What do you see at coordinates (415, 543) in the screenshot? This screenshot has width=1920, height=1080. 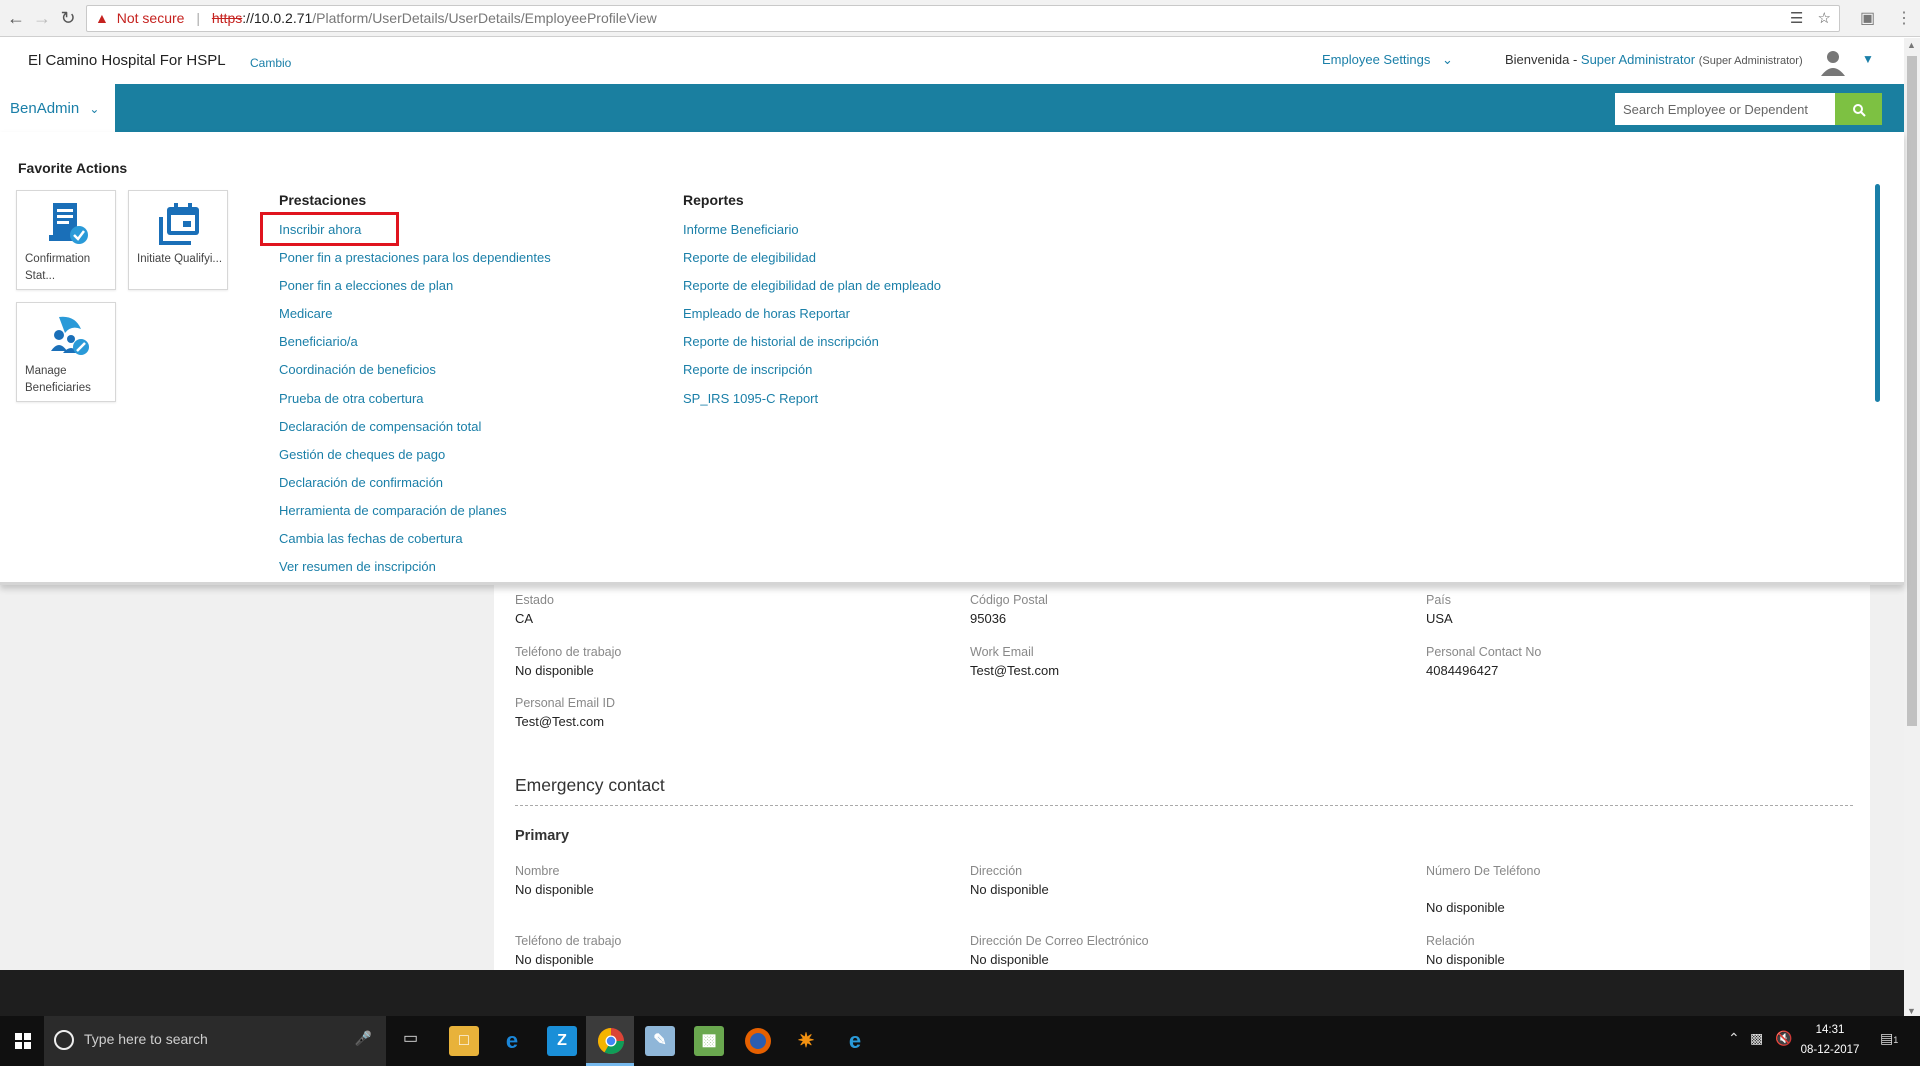 I see `menu-link: Cambia las fechas de cobertura` at bounding box center [415, 543].